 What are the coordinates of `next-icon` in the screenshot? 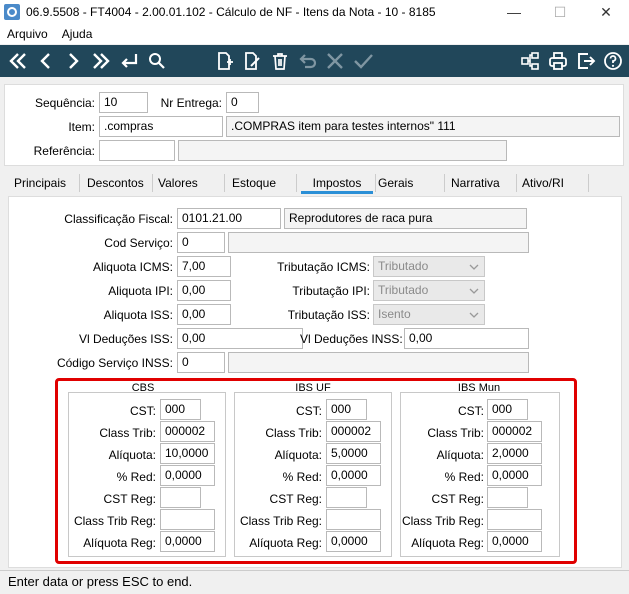 It's located at (73, 61).